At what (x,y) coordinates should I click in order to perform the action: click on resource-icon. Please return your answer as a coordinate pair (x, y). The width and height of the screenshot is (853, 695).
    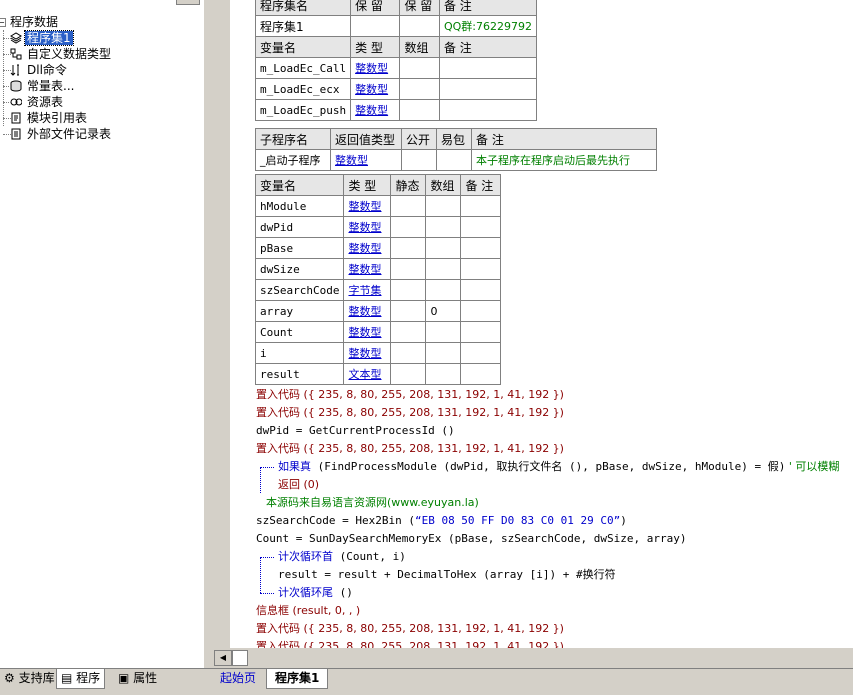
    Looking at the image, I should click on (16, 102).